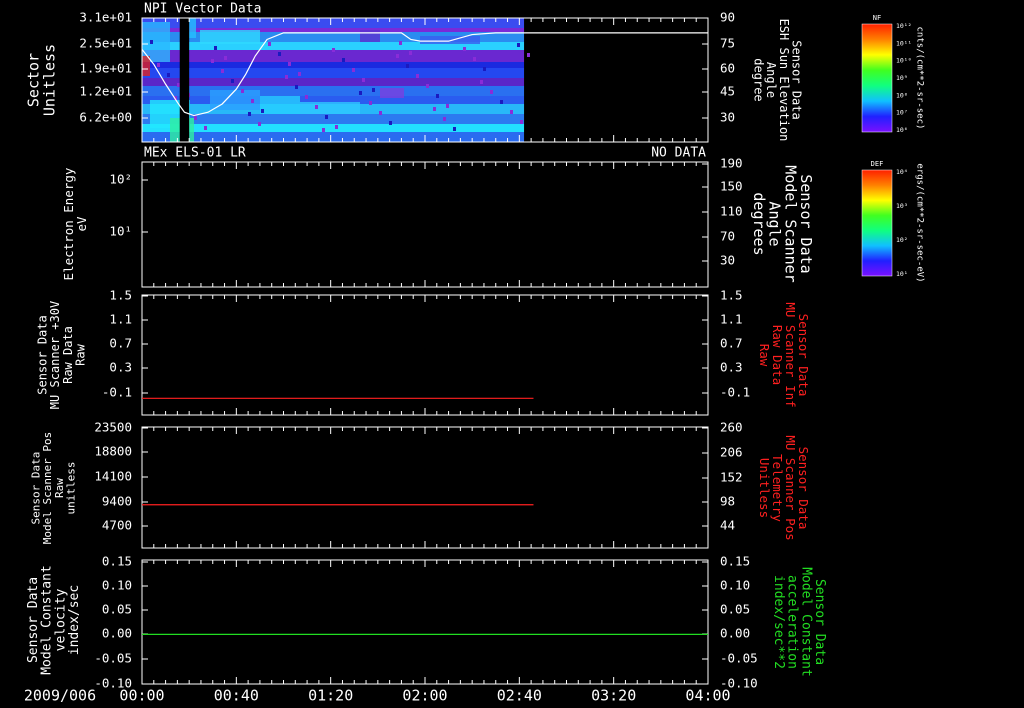 The image size is (1024, 708). I want to click on y2-tick-label: 30, so click(727, 117).